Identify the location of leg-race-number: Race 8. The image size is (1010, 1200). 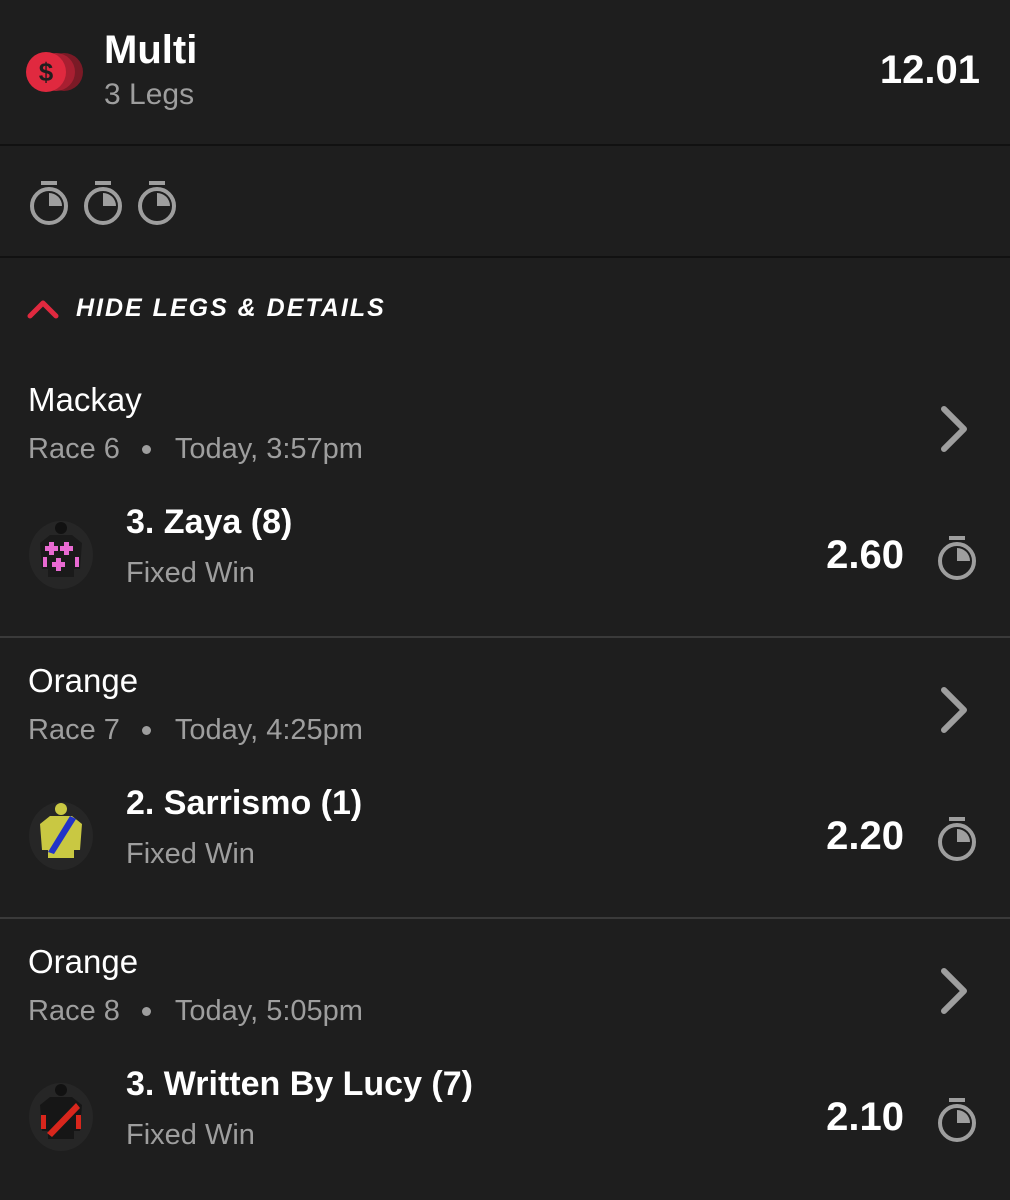
(74, 1011).